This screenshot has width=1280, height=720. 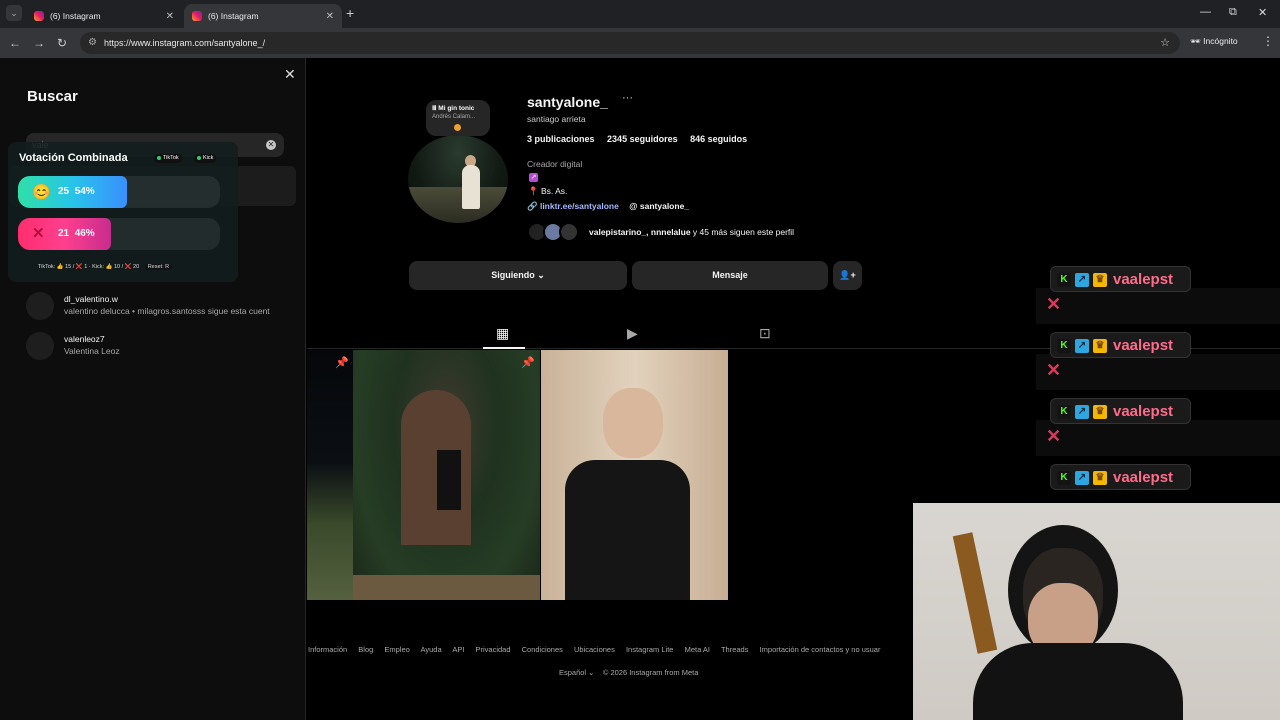 What do you see at coordinates (458, 205) in the screenshot?
I see `avatar-ground` at bounding box center [458, 205].